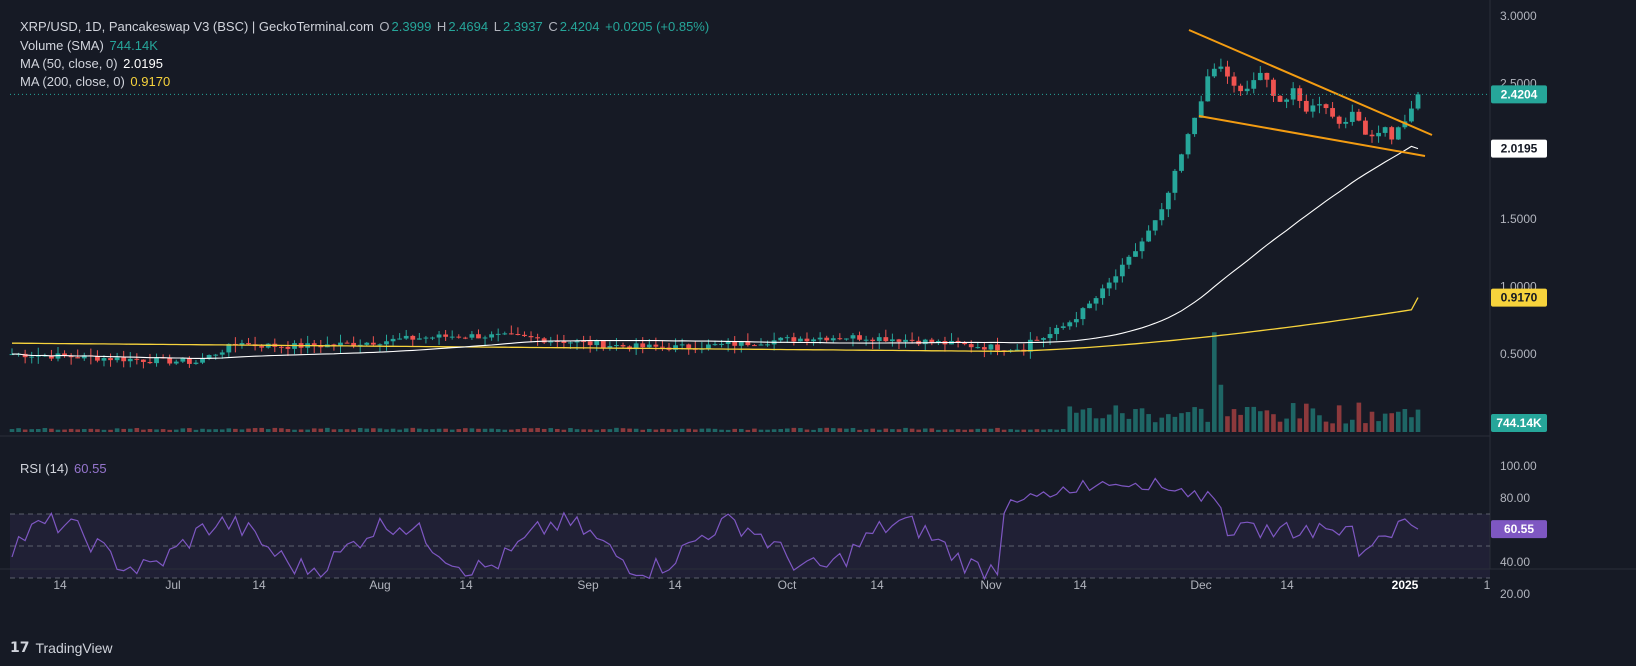  Describe the element at coordinates (1080, 585) in the screenshot. I see `time-tick-label: 14` at that location.